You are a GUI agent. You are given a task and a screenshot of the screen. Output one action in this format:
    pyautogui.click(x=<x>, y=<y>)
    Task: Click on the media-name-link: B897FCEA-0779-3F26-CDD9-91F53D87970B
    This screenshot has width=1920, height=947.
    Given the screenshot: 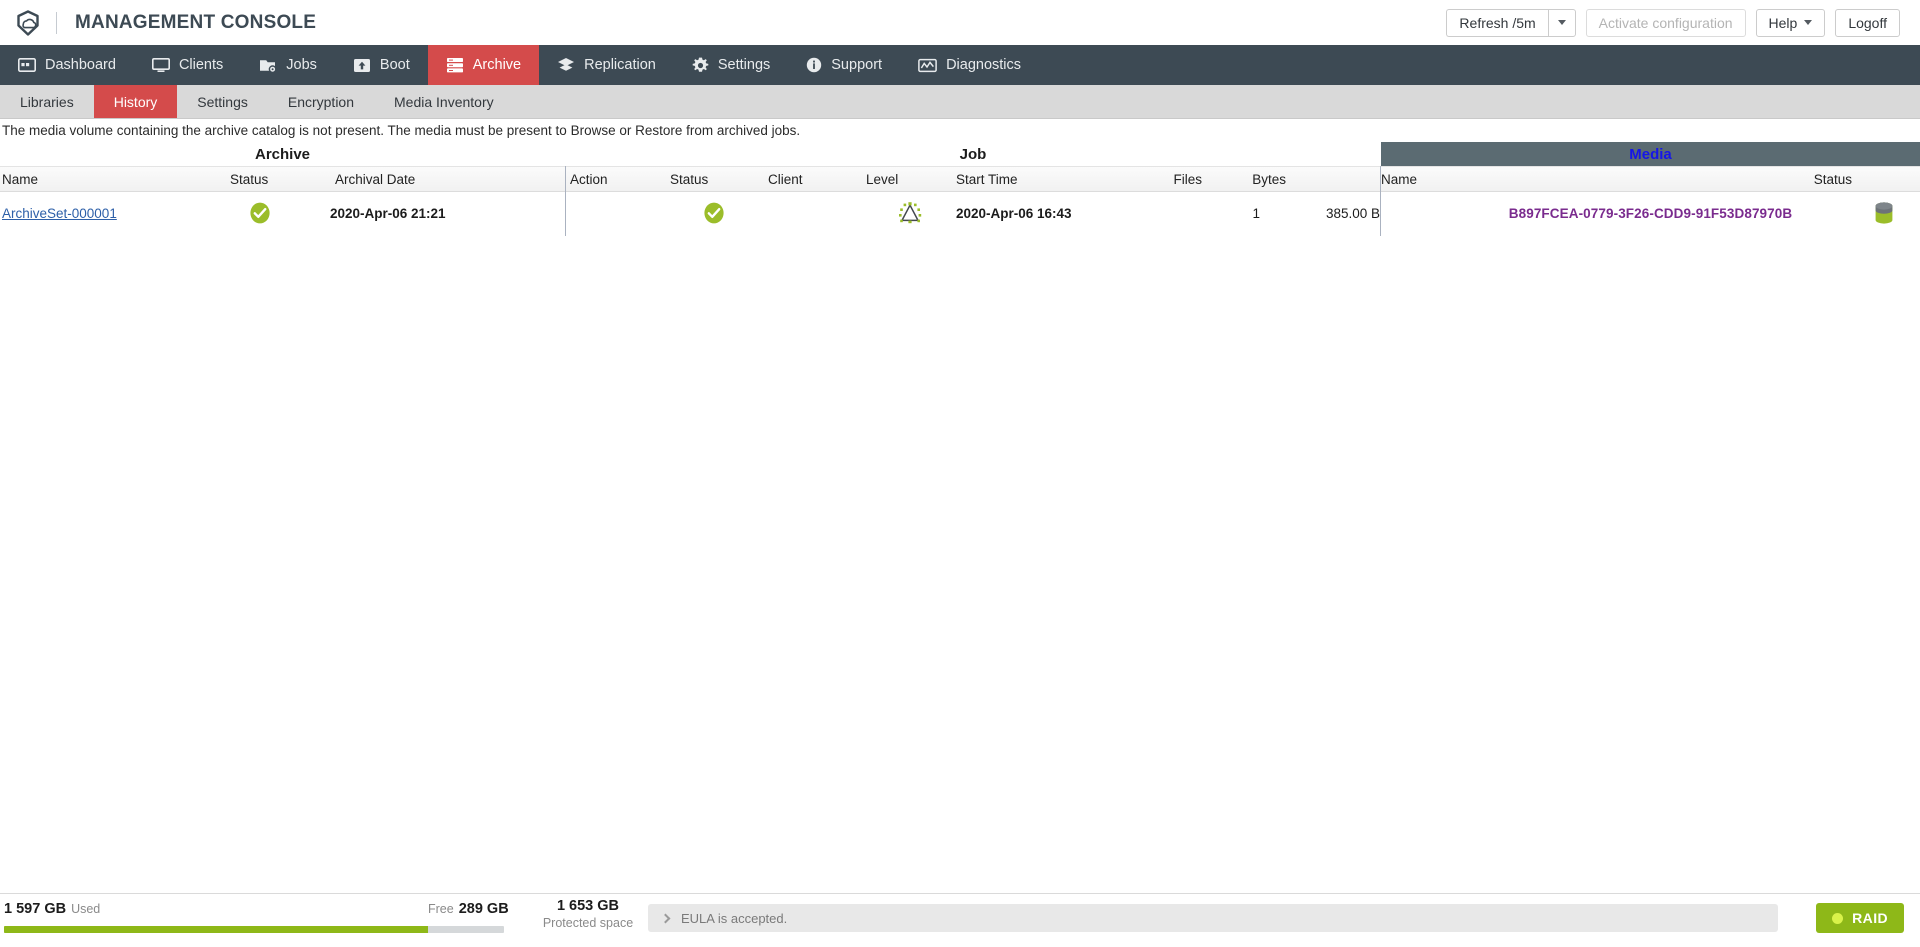 What is the action you would take?
    pyautogui.click(x=1650, y=213)
    